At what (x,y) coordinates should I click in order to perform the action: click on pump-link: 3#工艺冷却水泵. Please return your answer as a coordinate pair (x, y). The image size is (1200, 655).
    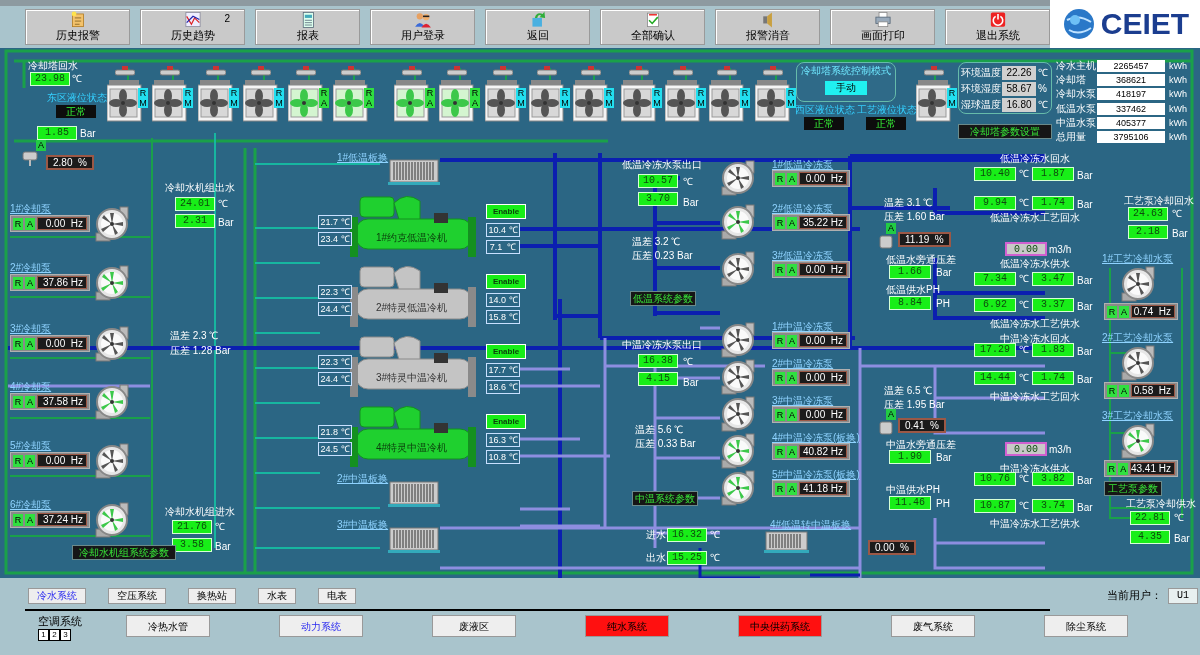
    Looking at the image, I should click on (1138, 416).